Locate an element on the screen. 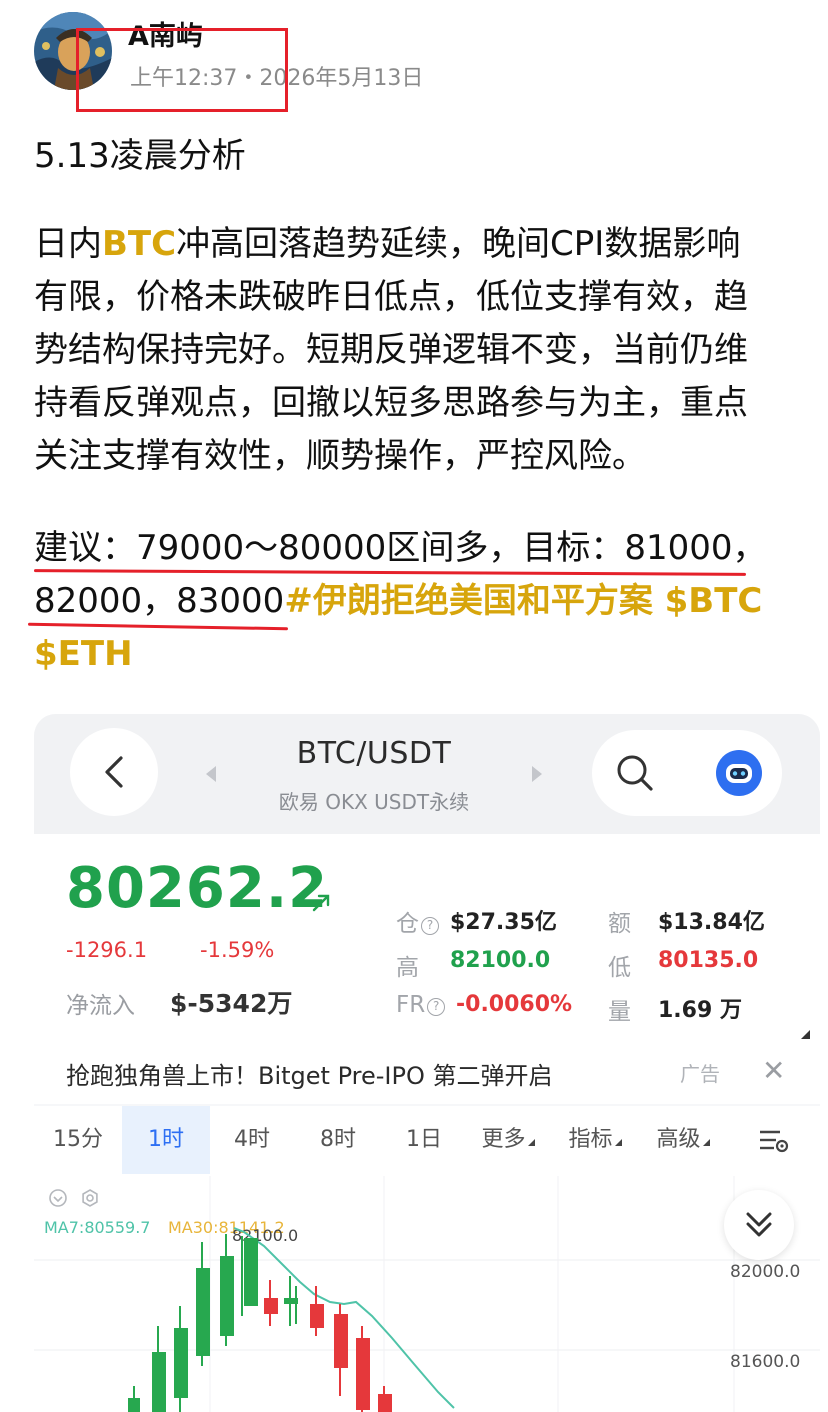 The height and width of the screenshot is (1412, 828). btc-highlight: BTC is located at coordinates (139, 244).